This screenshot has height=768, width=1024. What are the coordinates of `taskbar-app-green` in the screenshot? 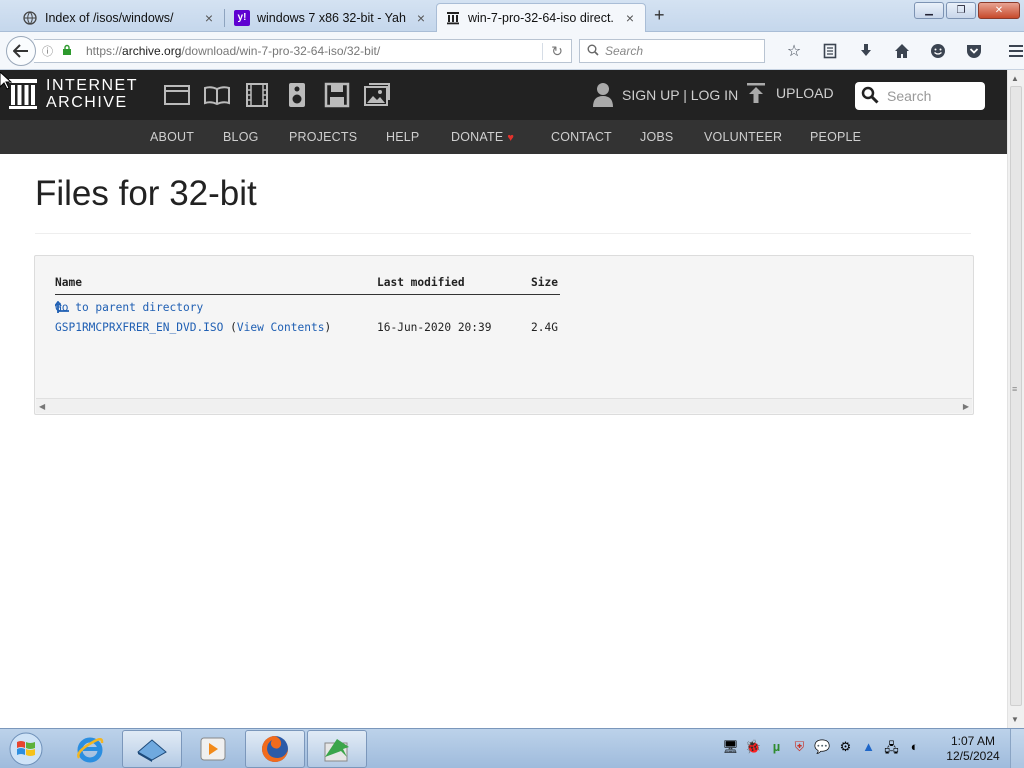 It's located at (337, 749).